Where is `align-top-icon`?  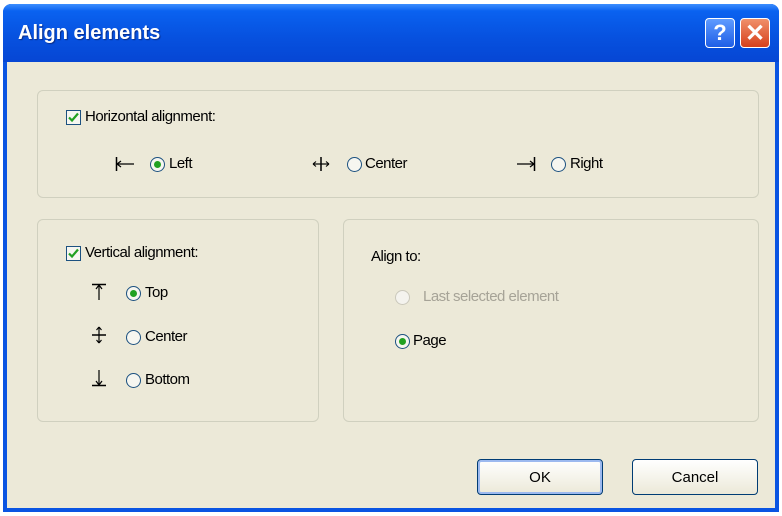 align-top-icon is located at coordinates (99, 291).